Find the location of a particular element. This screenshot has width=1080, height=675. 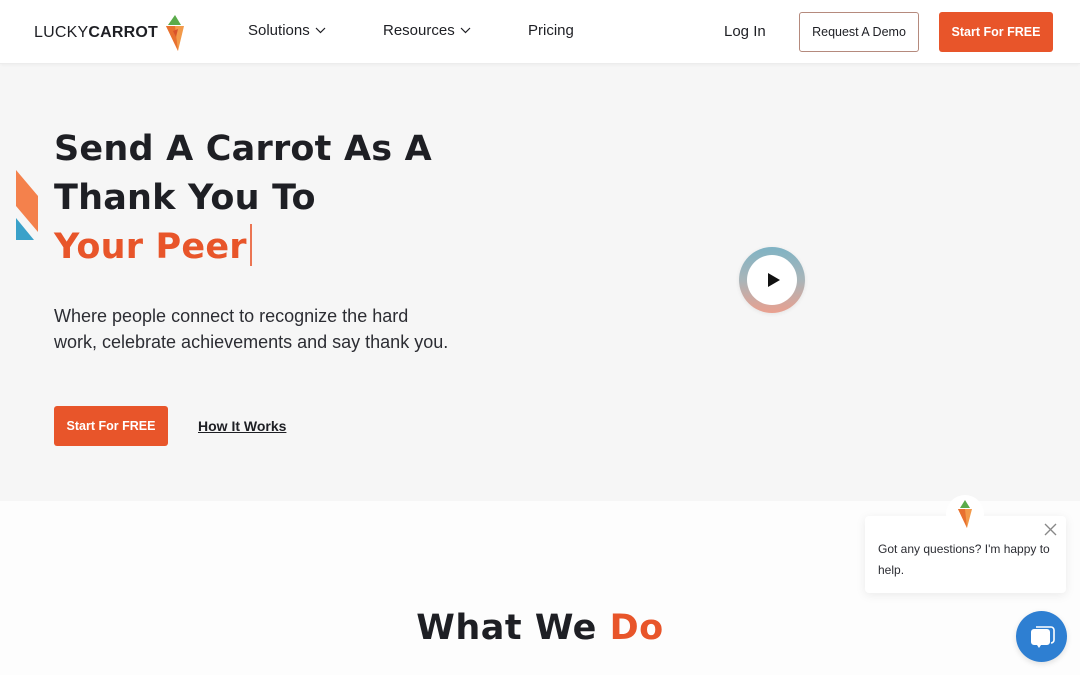

play-button-inner is located at coordinates (772, 280).